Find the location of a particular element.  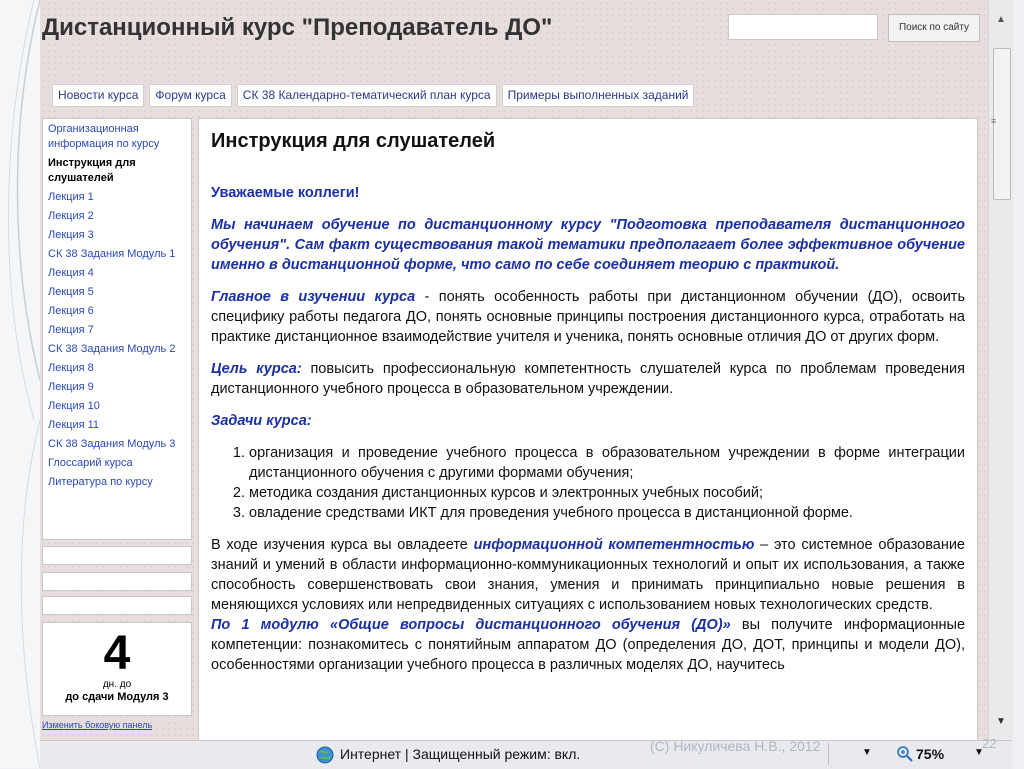

scroll-down-arrow-icon: ▼ is located at coordinates (1001, 723).